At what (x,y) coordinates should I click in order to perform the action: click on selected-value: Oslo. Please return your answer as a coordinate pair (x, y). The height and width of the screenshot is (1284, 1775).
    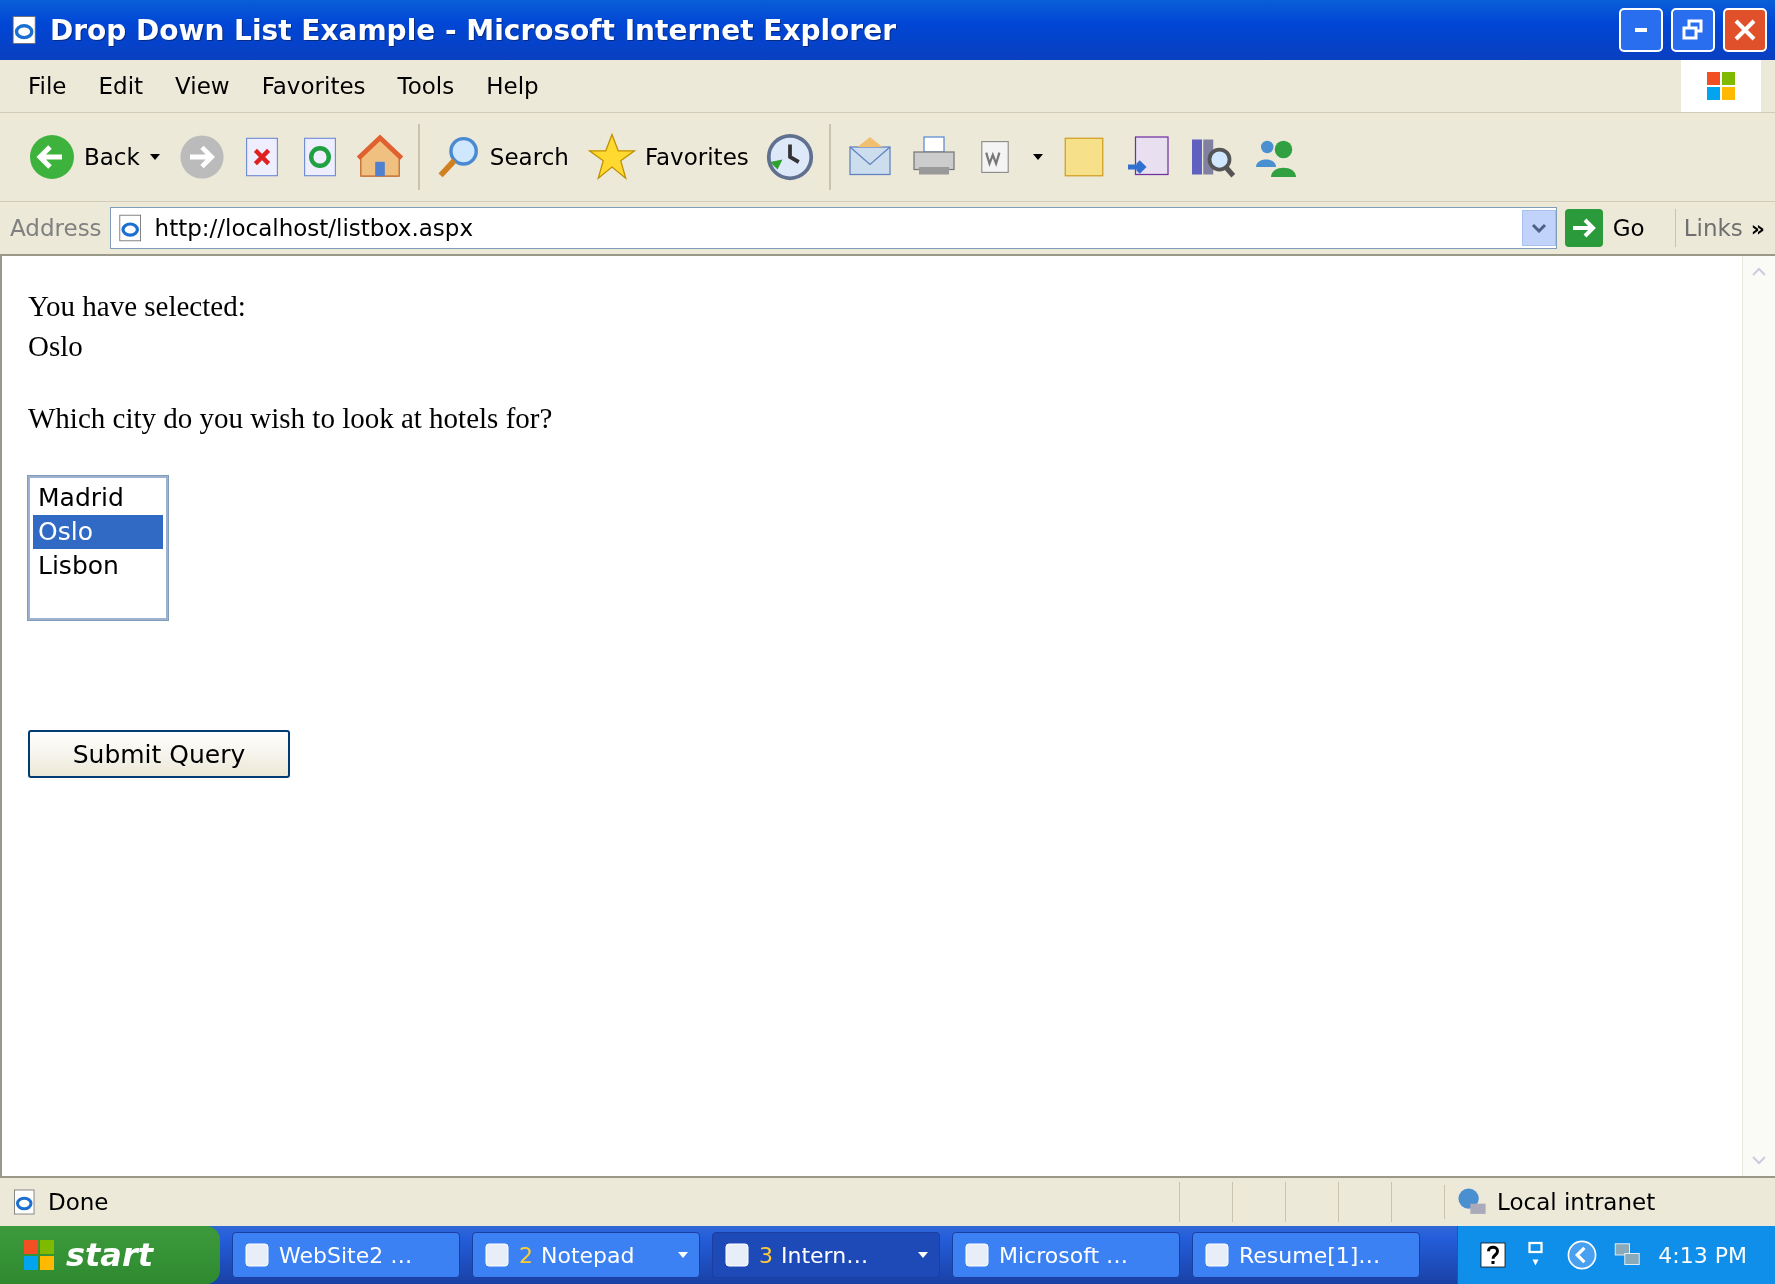
    Looking at the image, I should click on (56, 346).